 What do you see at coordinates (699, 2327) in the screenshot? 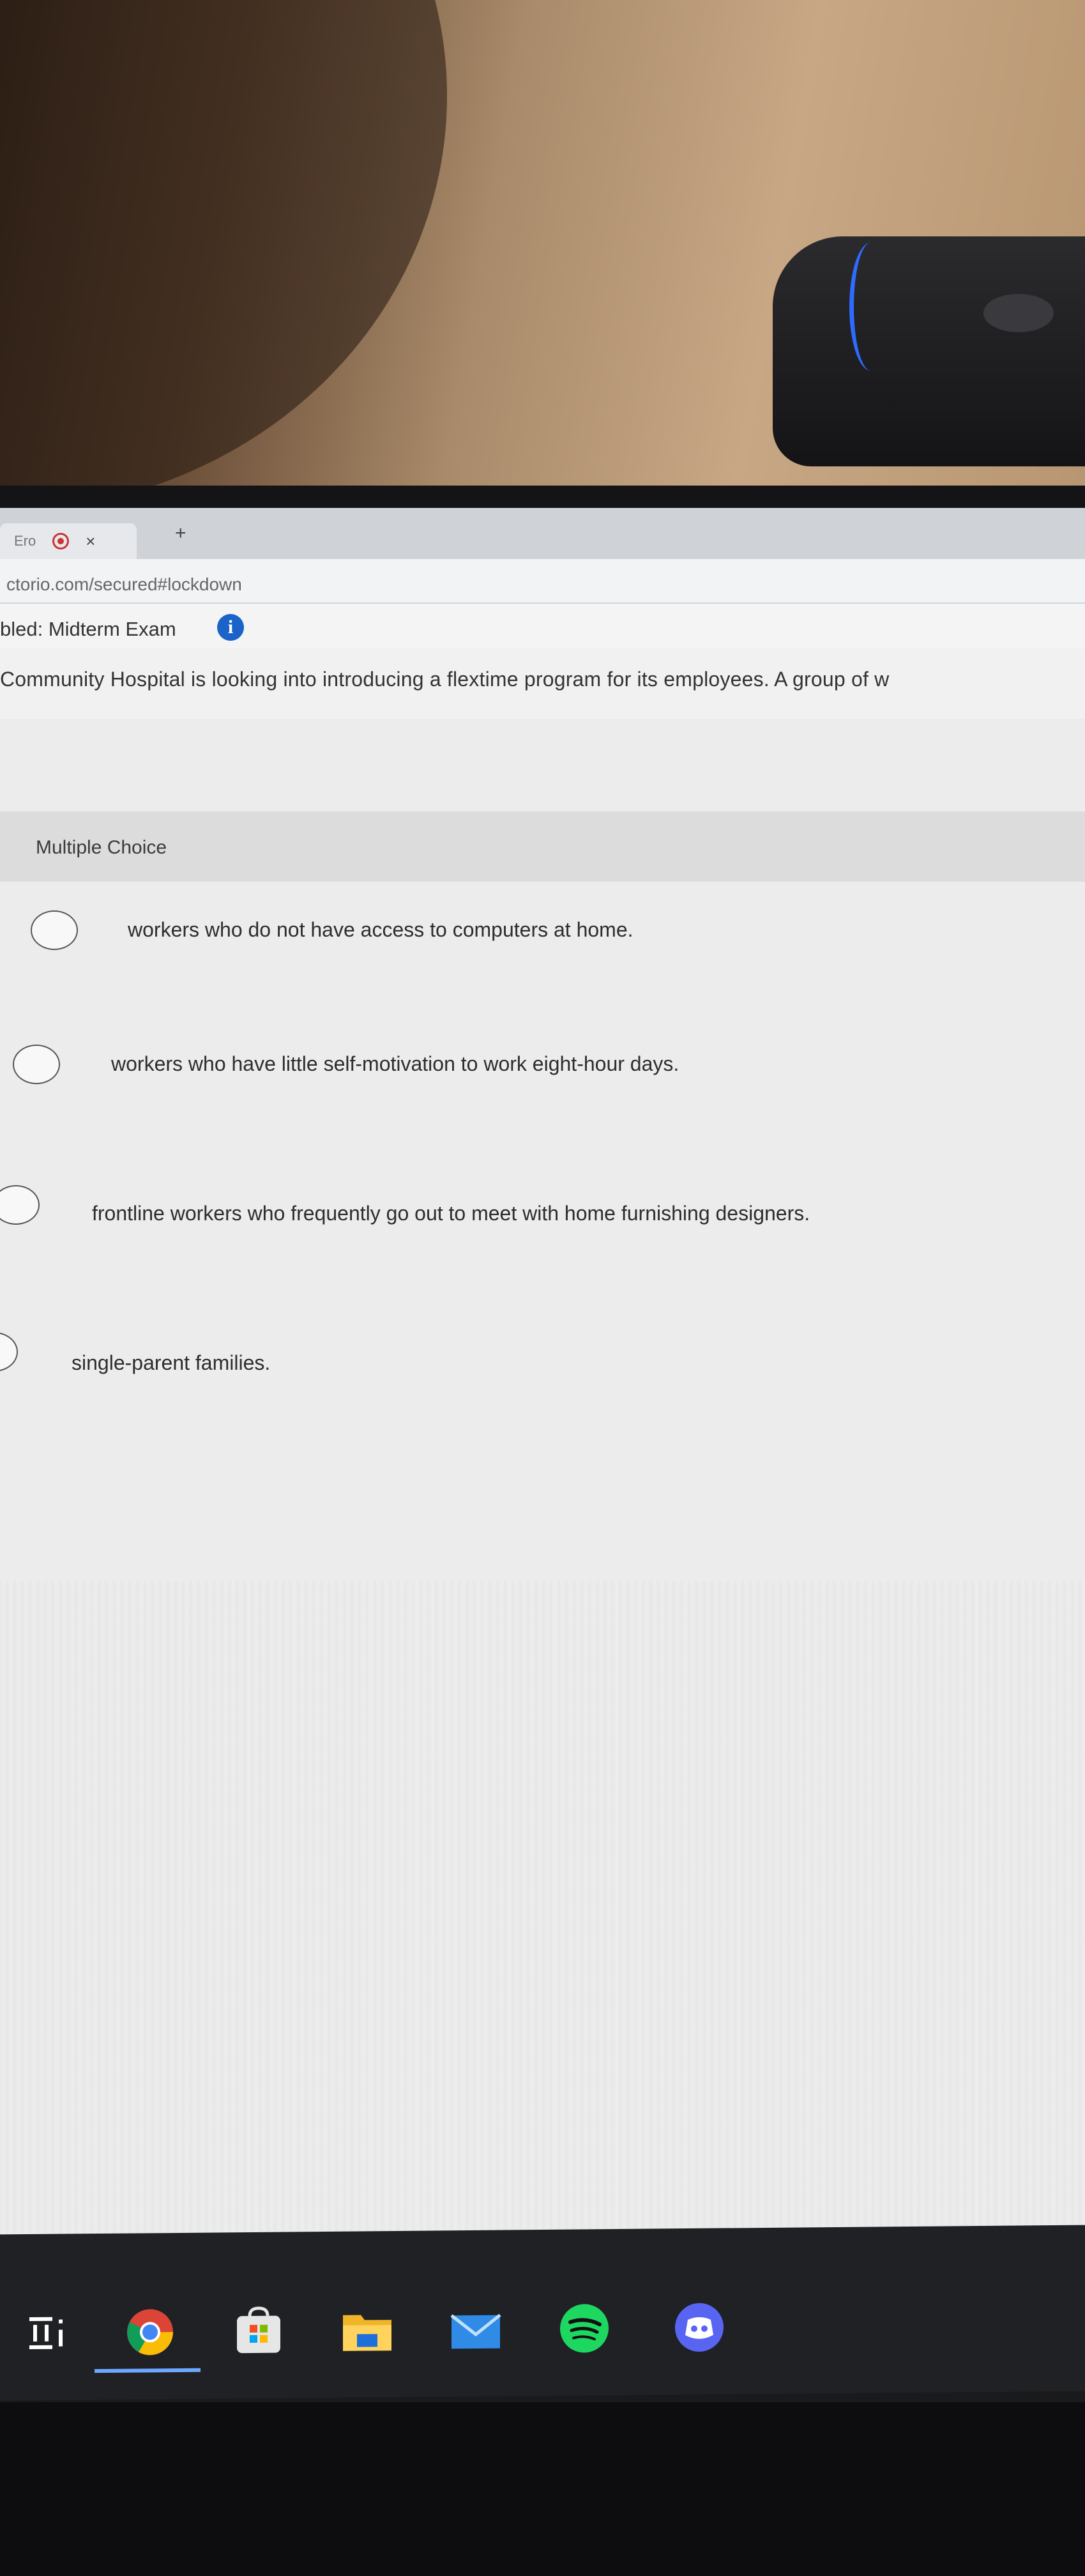
I see `discord-icon` at bounding box center [699, 2327].